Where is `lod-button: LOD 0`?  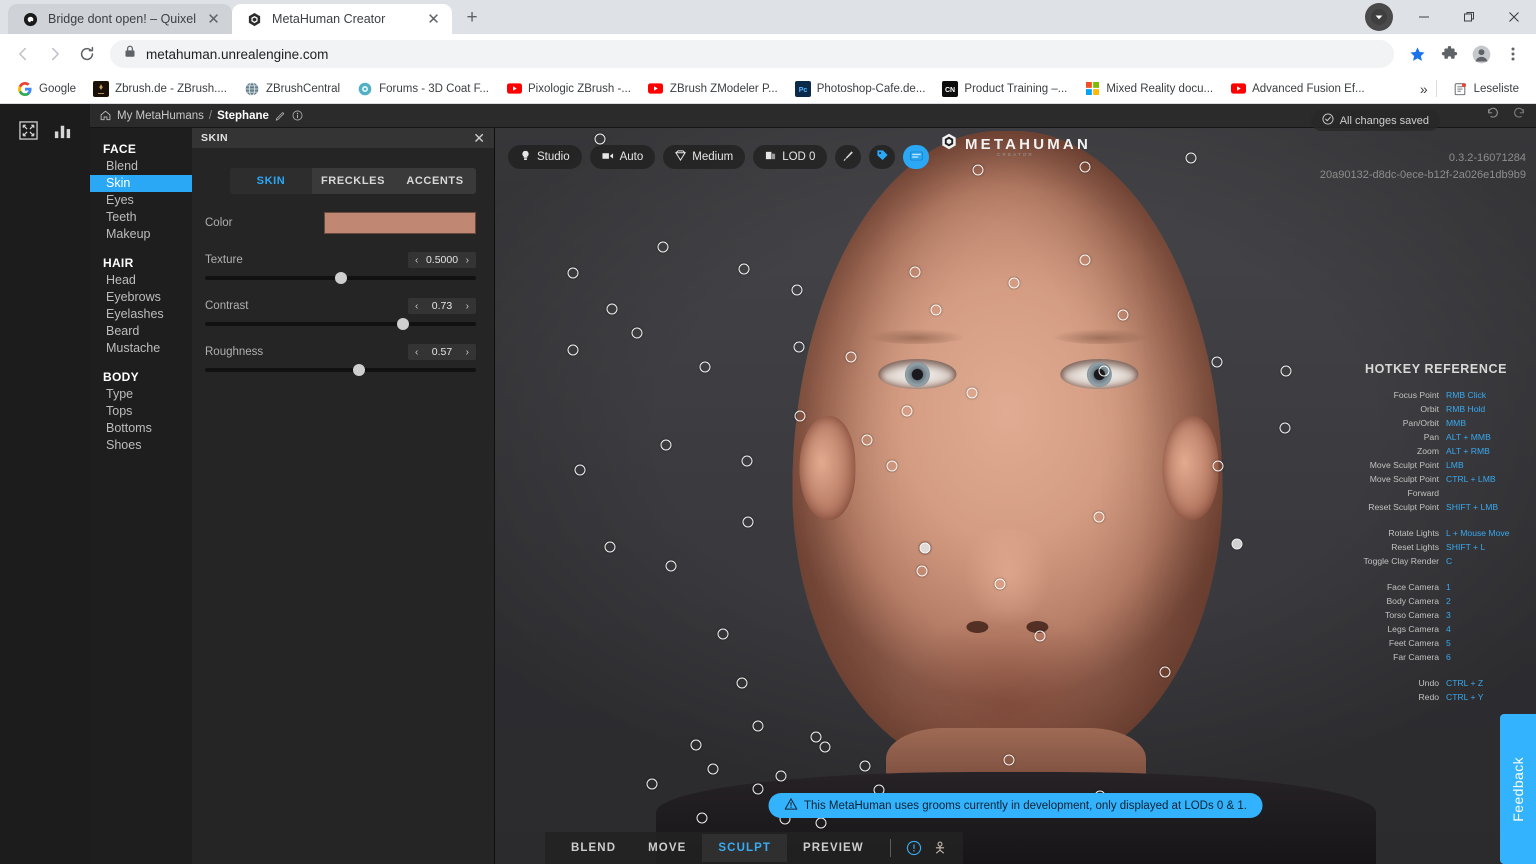 lod-button: LOD 0 is located at coordinates (790, 157).